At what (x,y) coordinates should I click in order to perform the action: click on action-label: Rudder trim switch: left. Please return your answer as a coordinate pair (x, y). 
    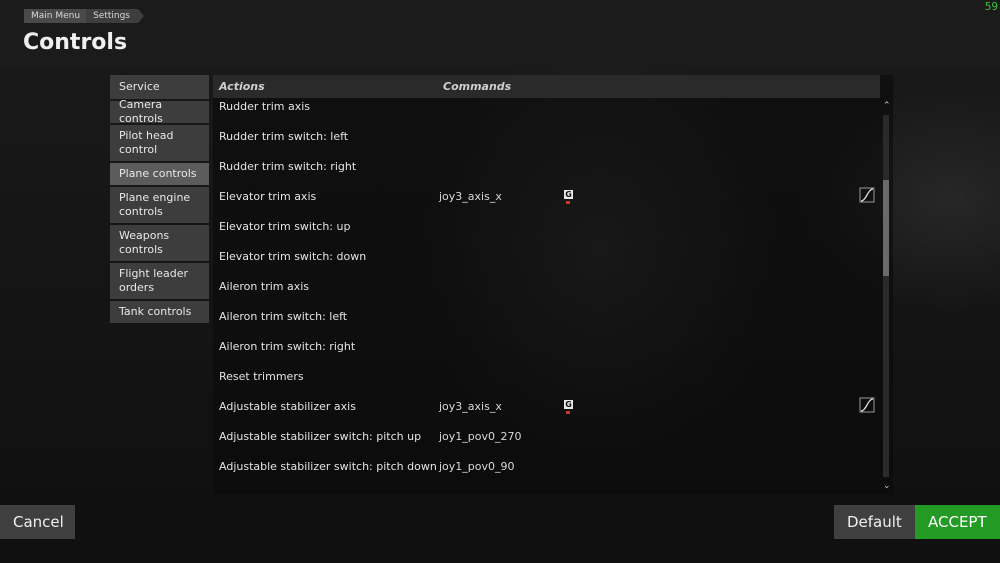
    Looking at the image, I should click on (284, 136).